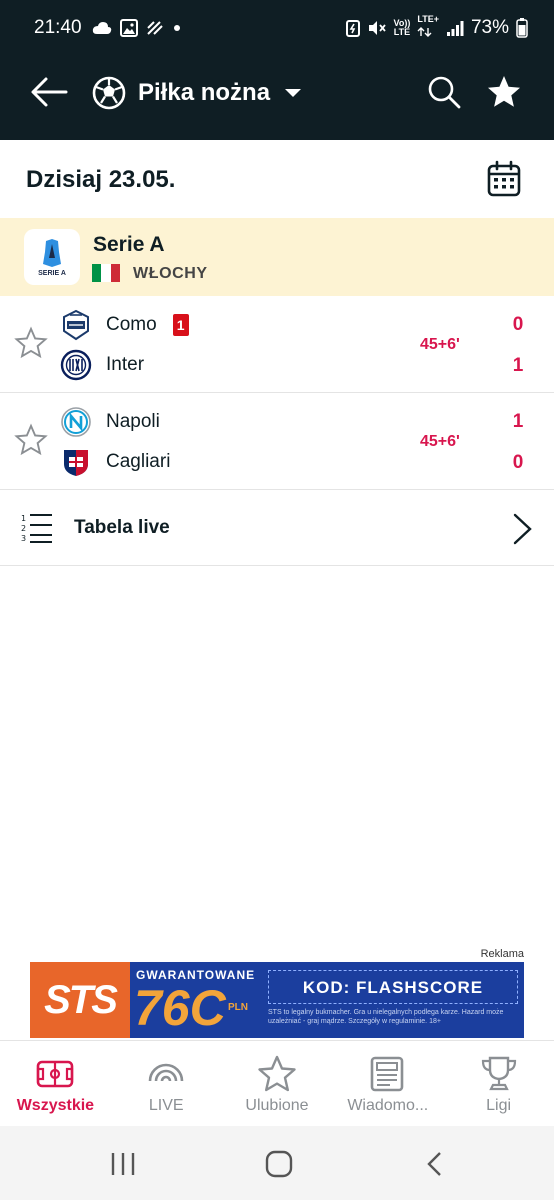 The image size is (554, 1200). Describe the element at coordinates (277, 441) in the screenshot. I see `match-row: Napoli Cagliari 45+6' 1 0` at that location.